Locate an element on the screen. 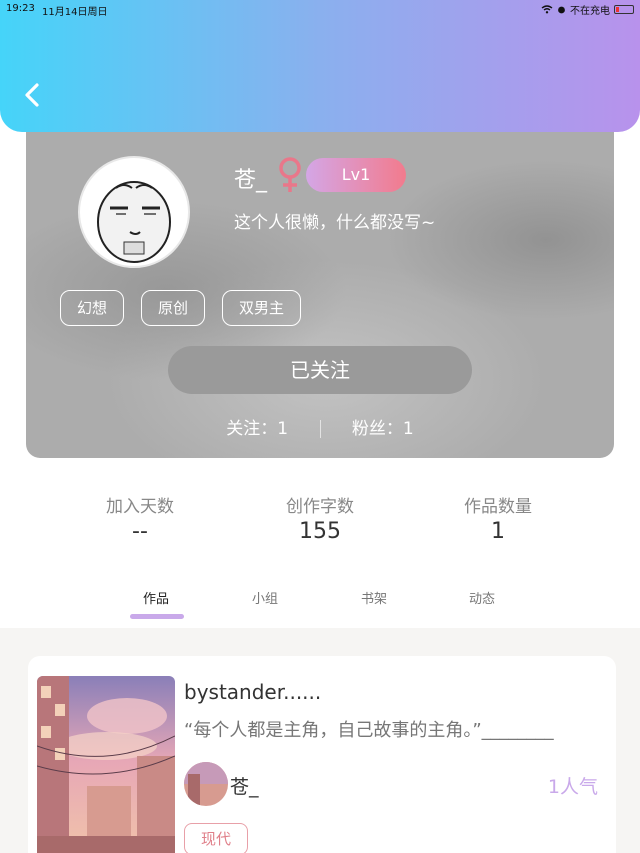  tab-works: 作品 is located at coordinates (156, 597).